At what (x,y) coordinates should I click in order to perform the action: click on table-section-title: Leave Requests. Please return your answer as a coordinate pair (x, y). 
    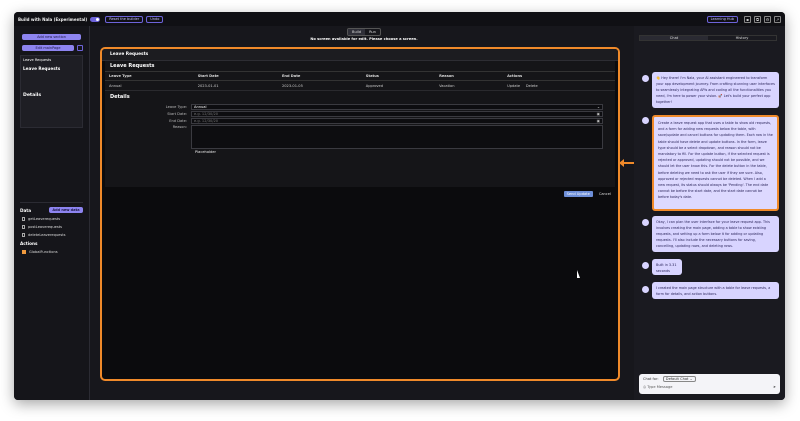
    Looking at the image, I should click on (360, 66).